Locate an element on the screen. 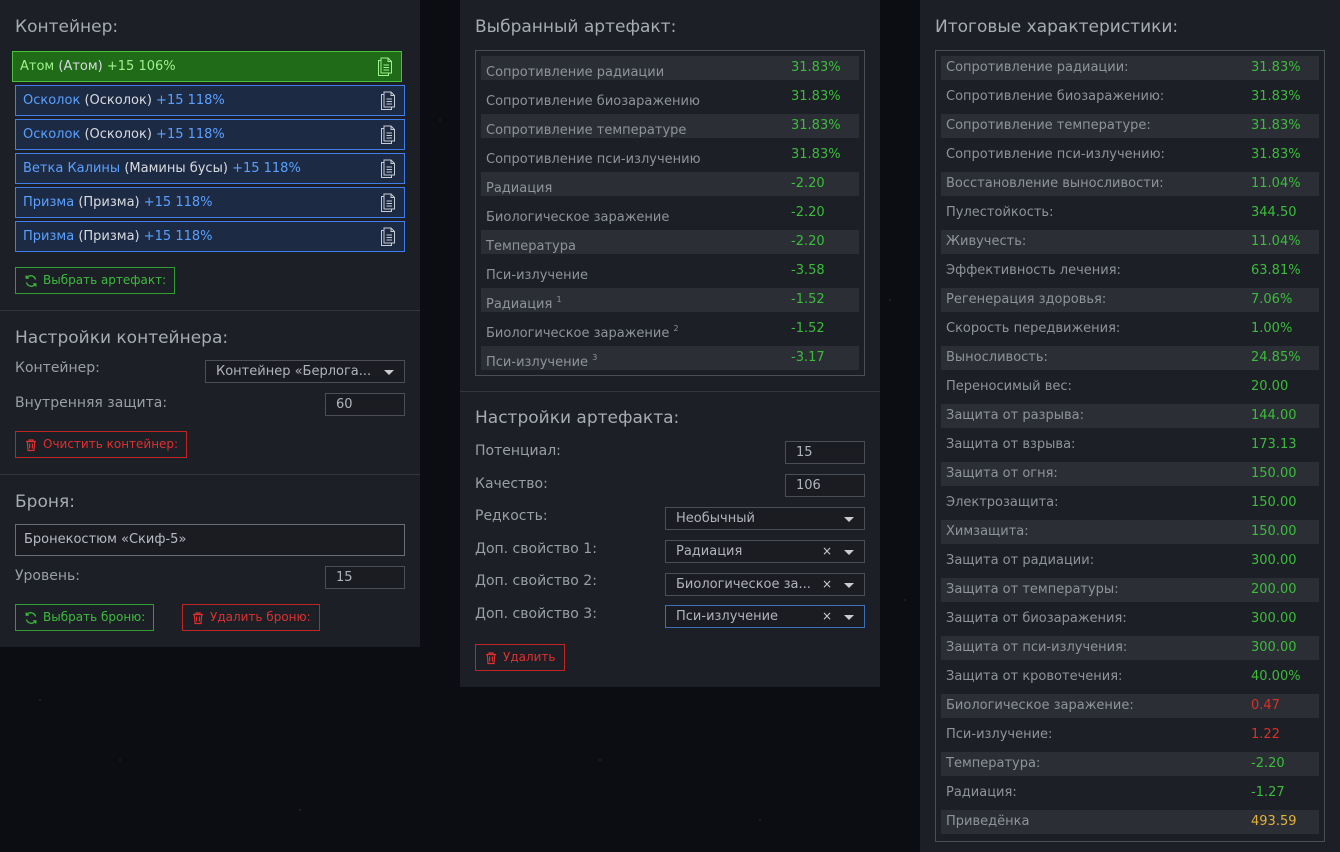 The width and height of the screenshot is (1340, 852). rarity-select: Необычный is located at coordinates (765, 518).